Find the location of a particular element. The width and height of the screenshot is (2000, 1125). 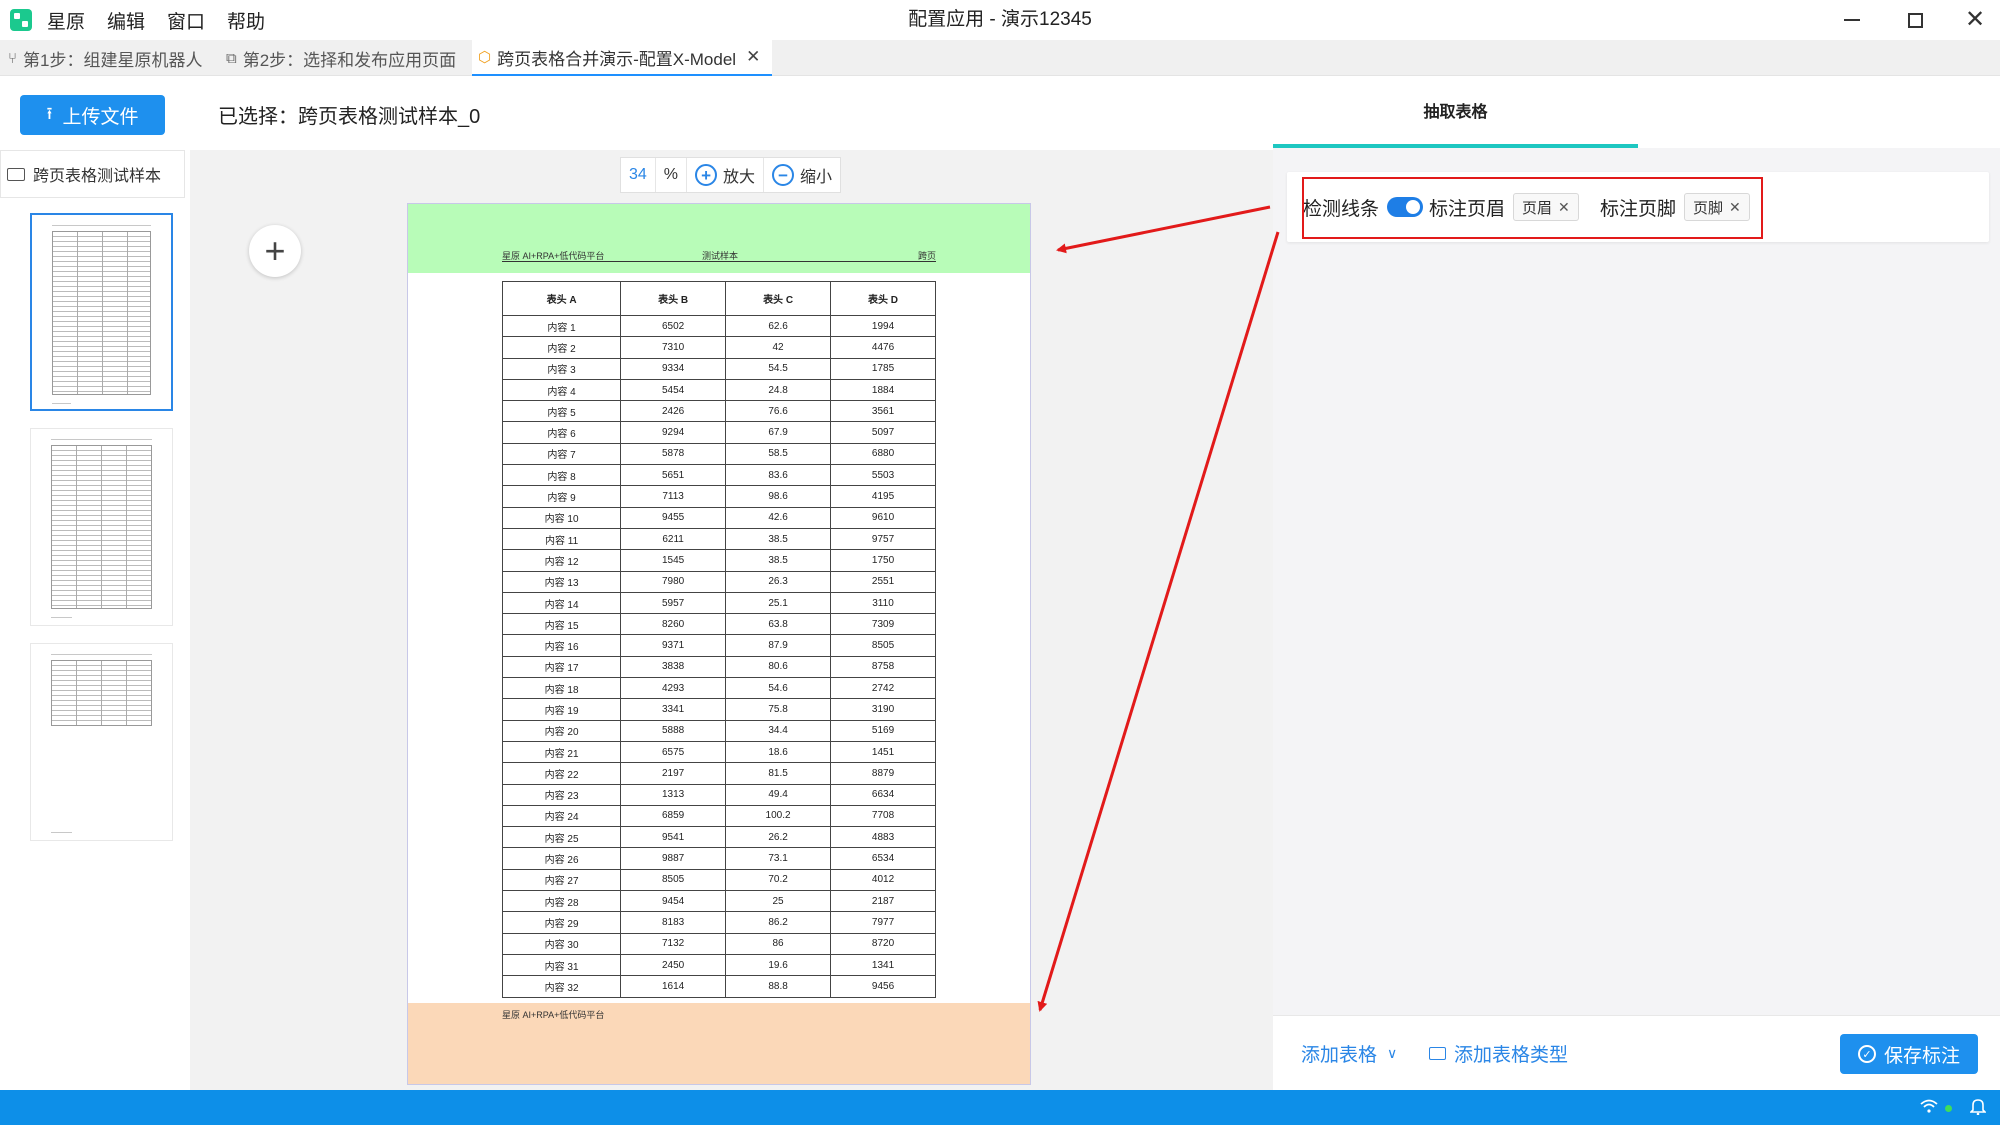

table-cell: 9371 is located at coordinates (673, 645).